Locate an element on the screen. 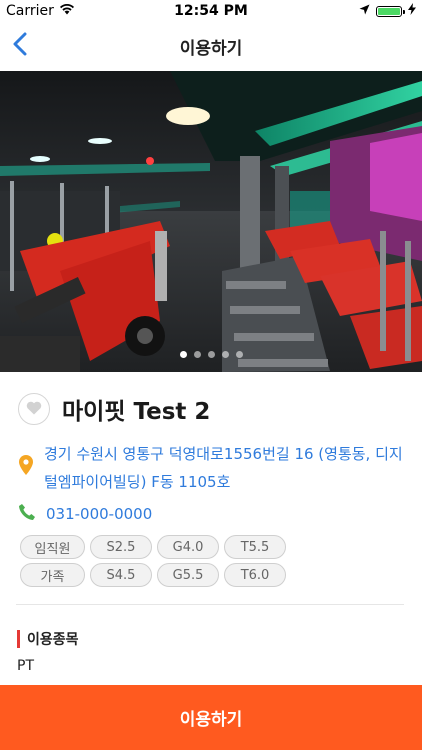 This screenshot has width=422, height=750. favorite-button is located at coordinates (34, 409).